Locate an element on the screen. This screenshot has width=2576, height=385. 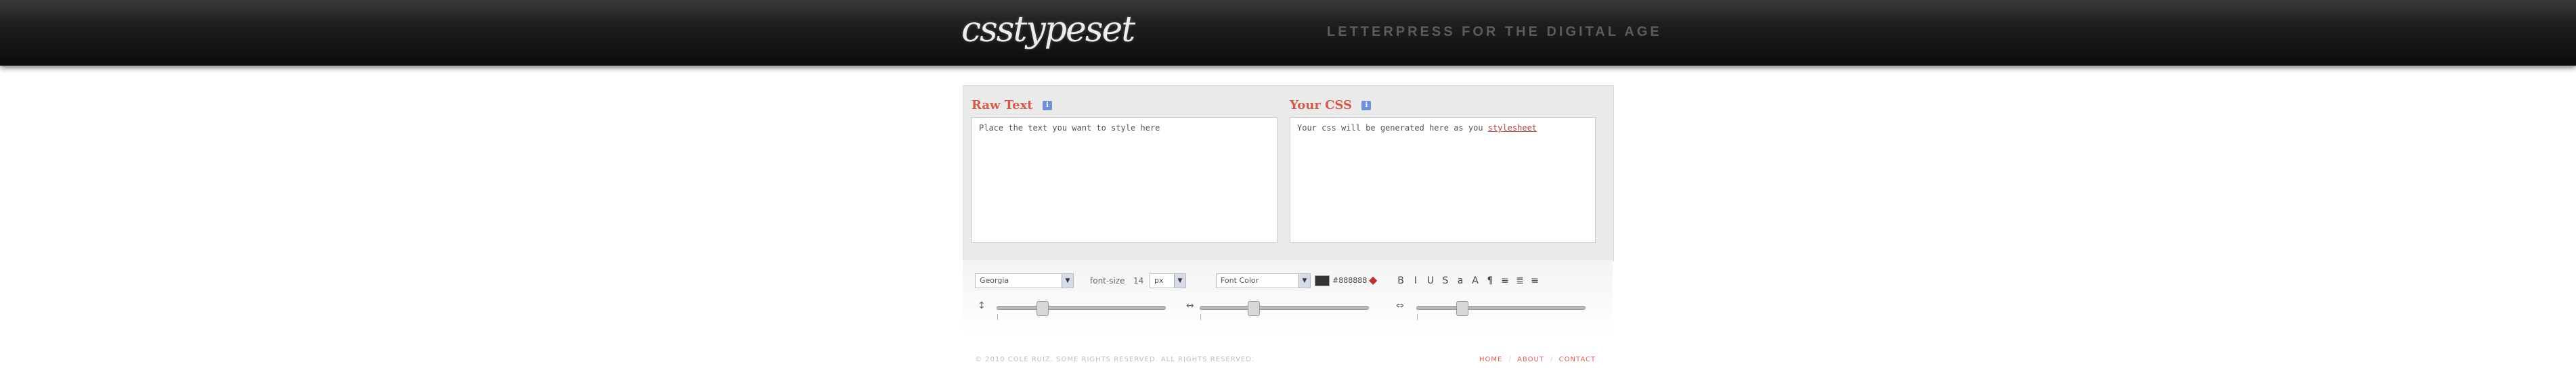
line-height-icon: ↕ is located at coordinates (982, 305).